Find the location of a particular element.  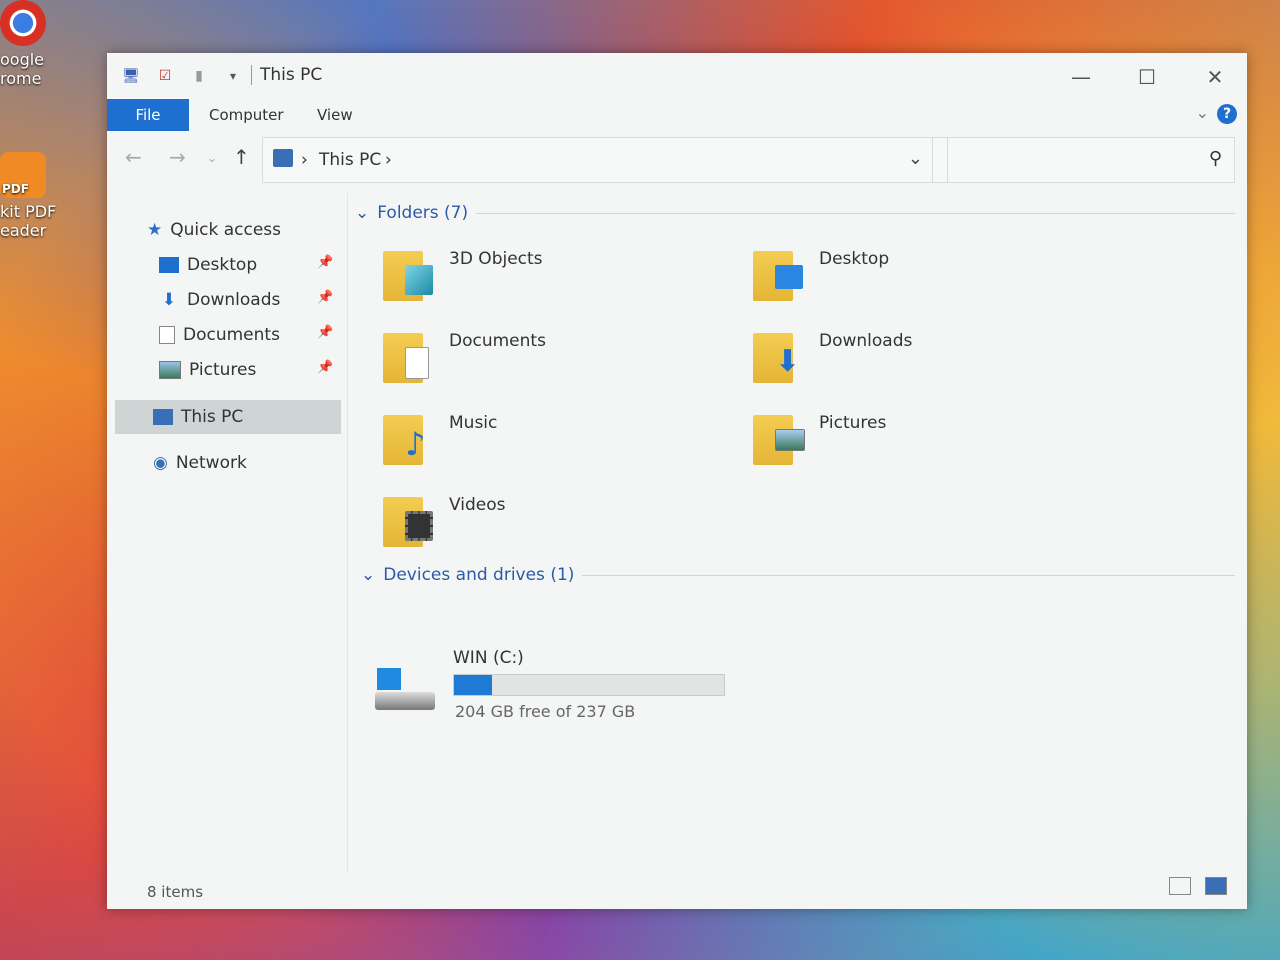

desktop-icon-label: eader is located at coordinates (23, 230).